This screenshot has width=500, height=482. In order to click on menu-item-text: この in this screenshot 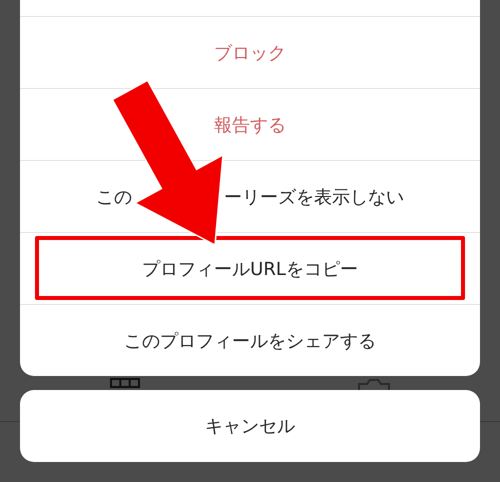, I will do `click(114, 197)`.